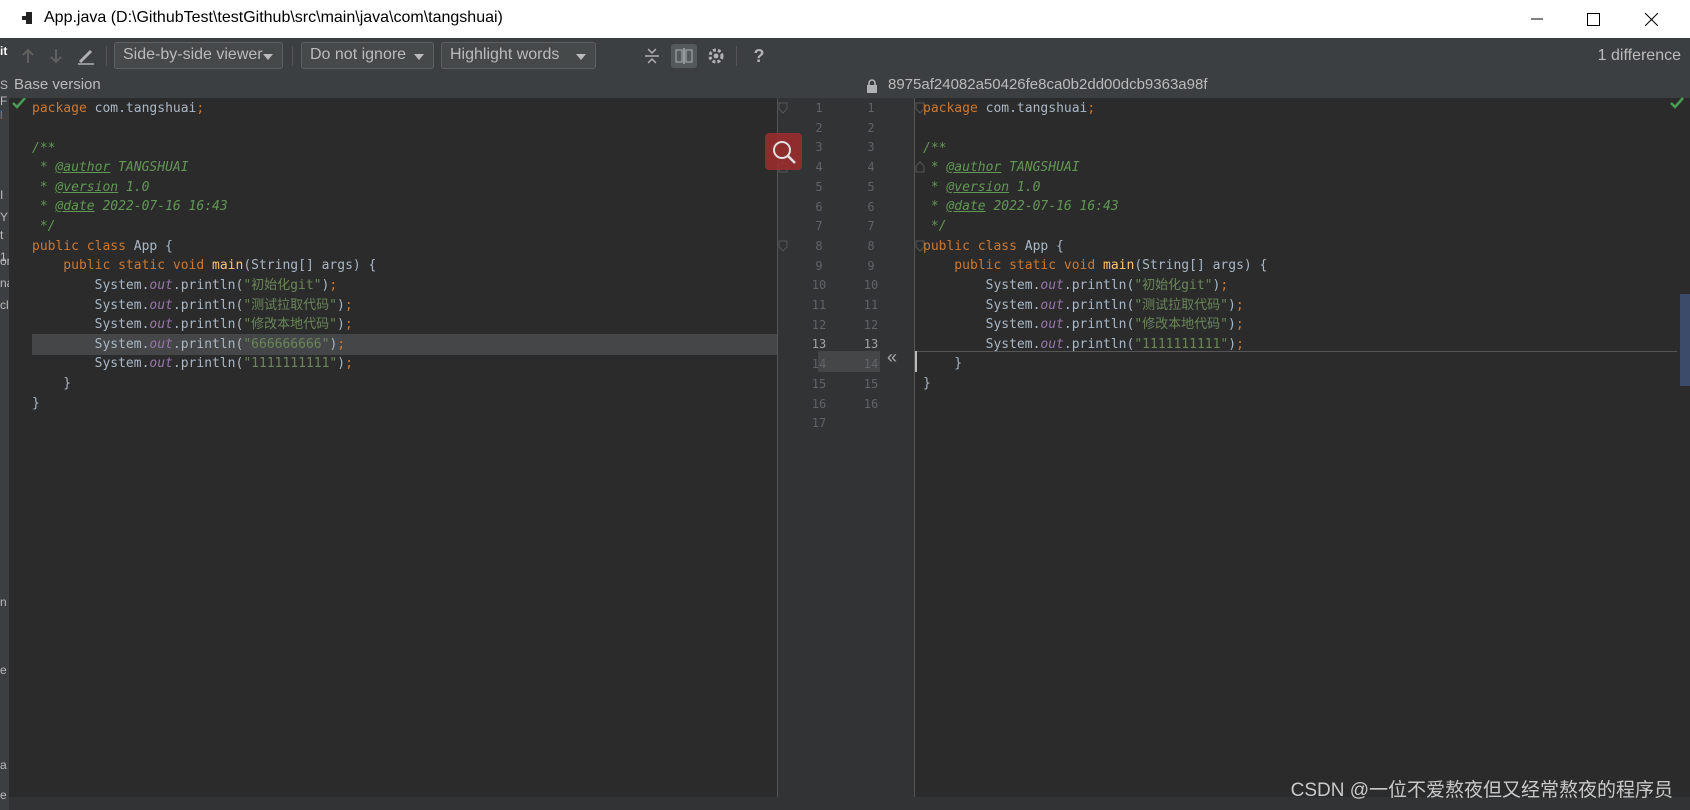  I want to click on sync-scroll-toggle, so click(684, 56).